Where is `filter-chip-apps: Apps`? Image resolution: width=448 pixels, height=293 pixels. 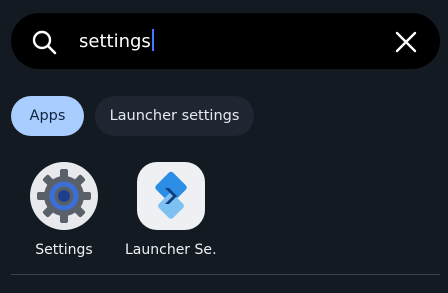
filter-chip-apps: Apps is located at coordinates (47, 116).